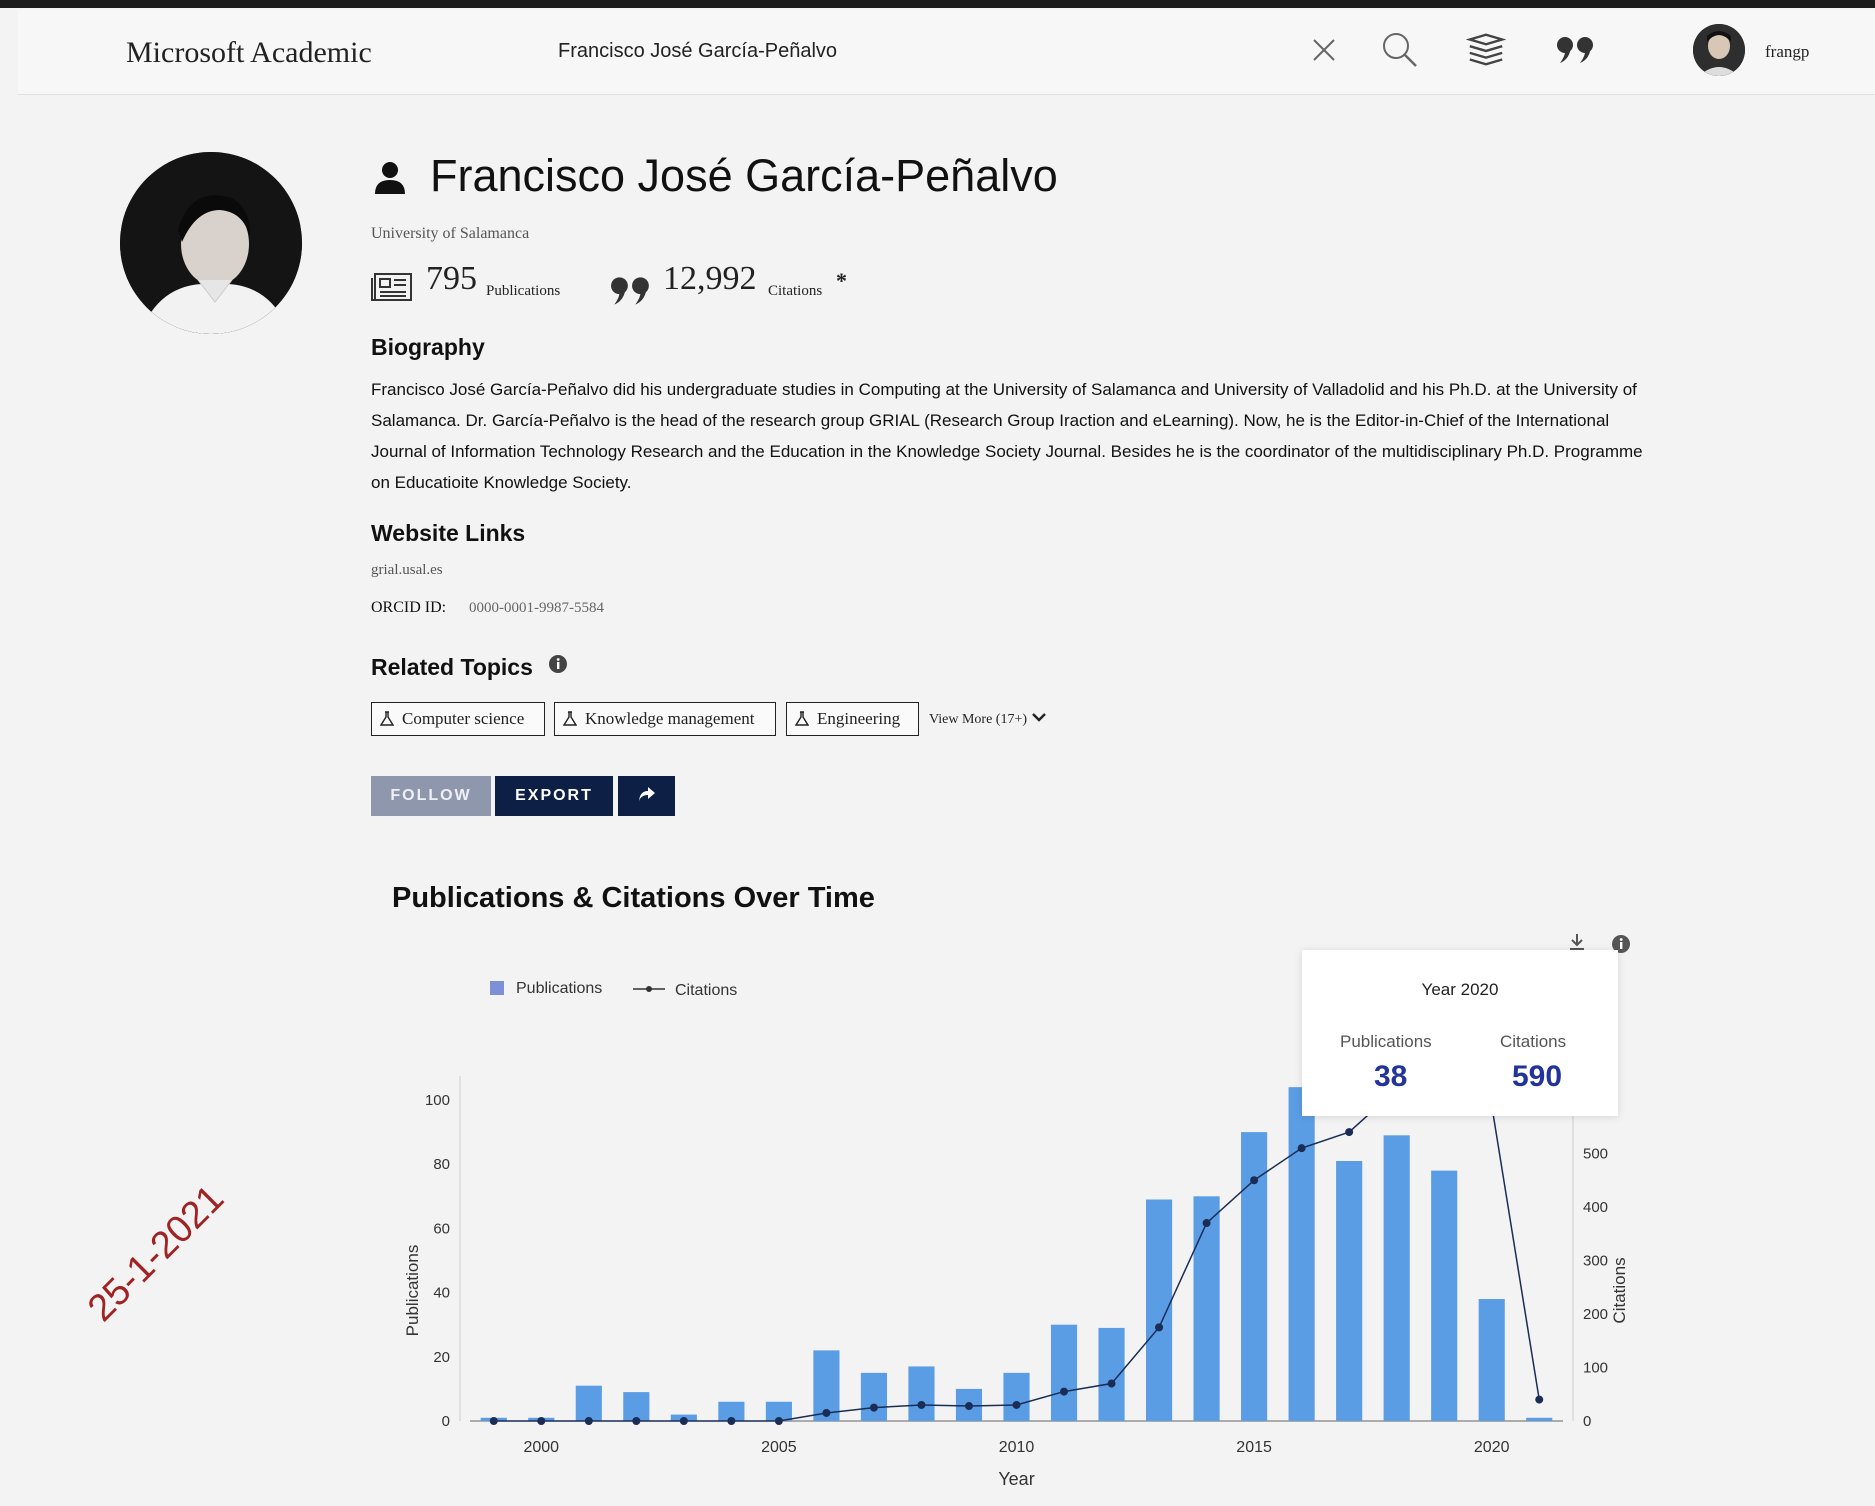 Image resolution: width=1875 pixels, height=1506 pixels. Describe the element at coordinates (1486, 50) in the screenshot. I see `library-icon` at that location.